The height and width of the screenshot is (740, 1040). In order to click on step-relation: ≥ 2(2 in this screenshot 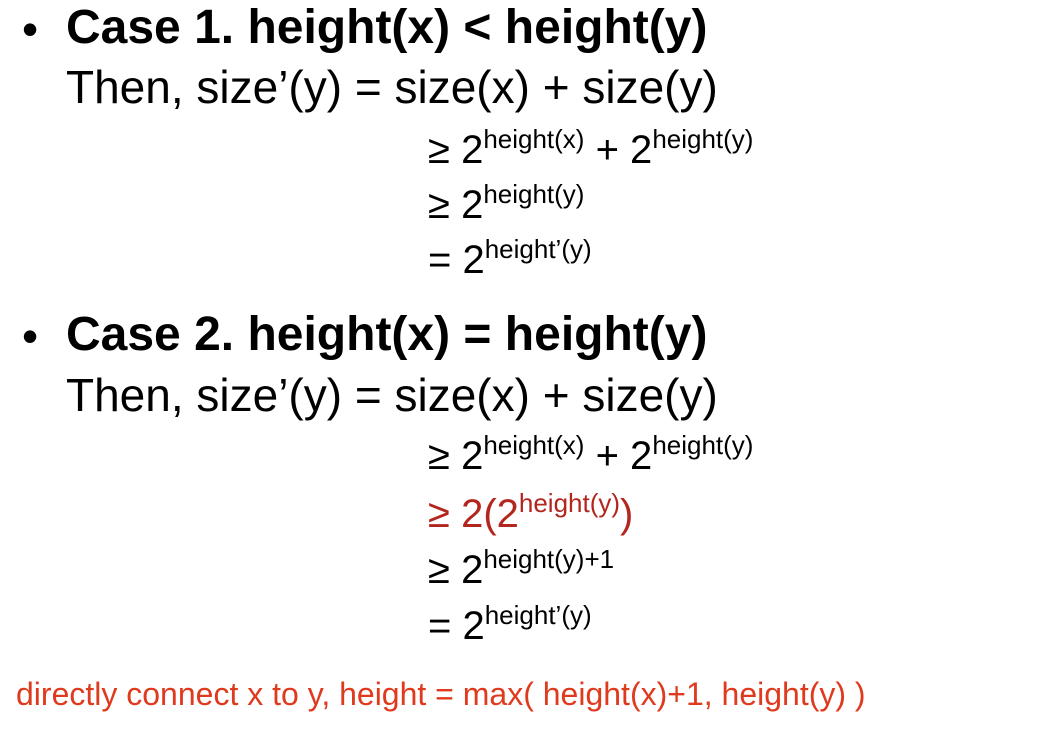, I will do `click(473, 514)`.